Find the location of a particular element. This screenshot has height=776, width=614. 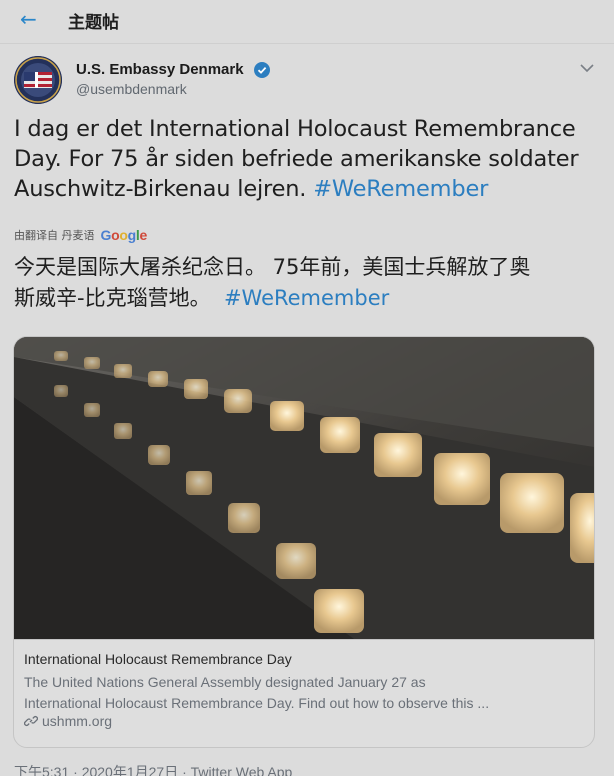

translated-line: 今天是国际大屠杀纪念日。 75年前，美国士兵解放了奥 is located at coordinates (272, 267).